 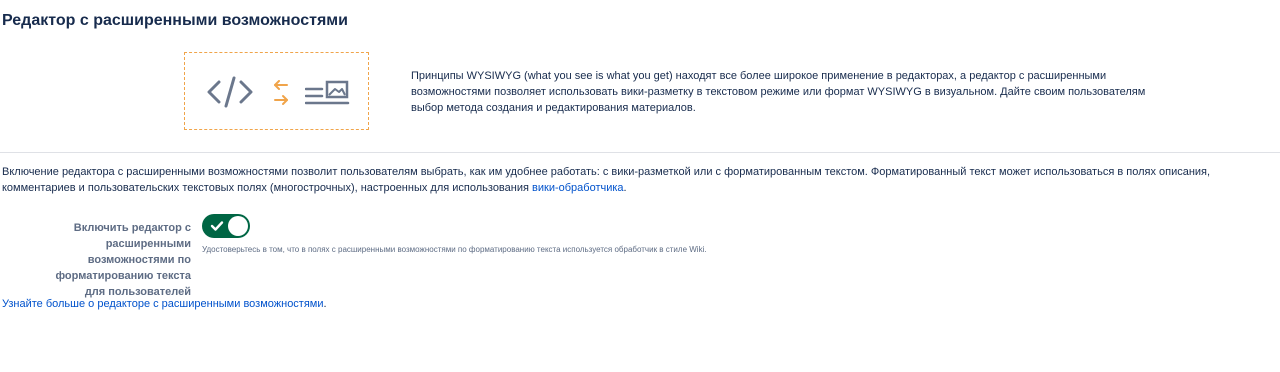 I want to click on swap-arrows-icon, so click(x=281, y=92).